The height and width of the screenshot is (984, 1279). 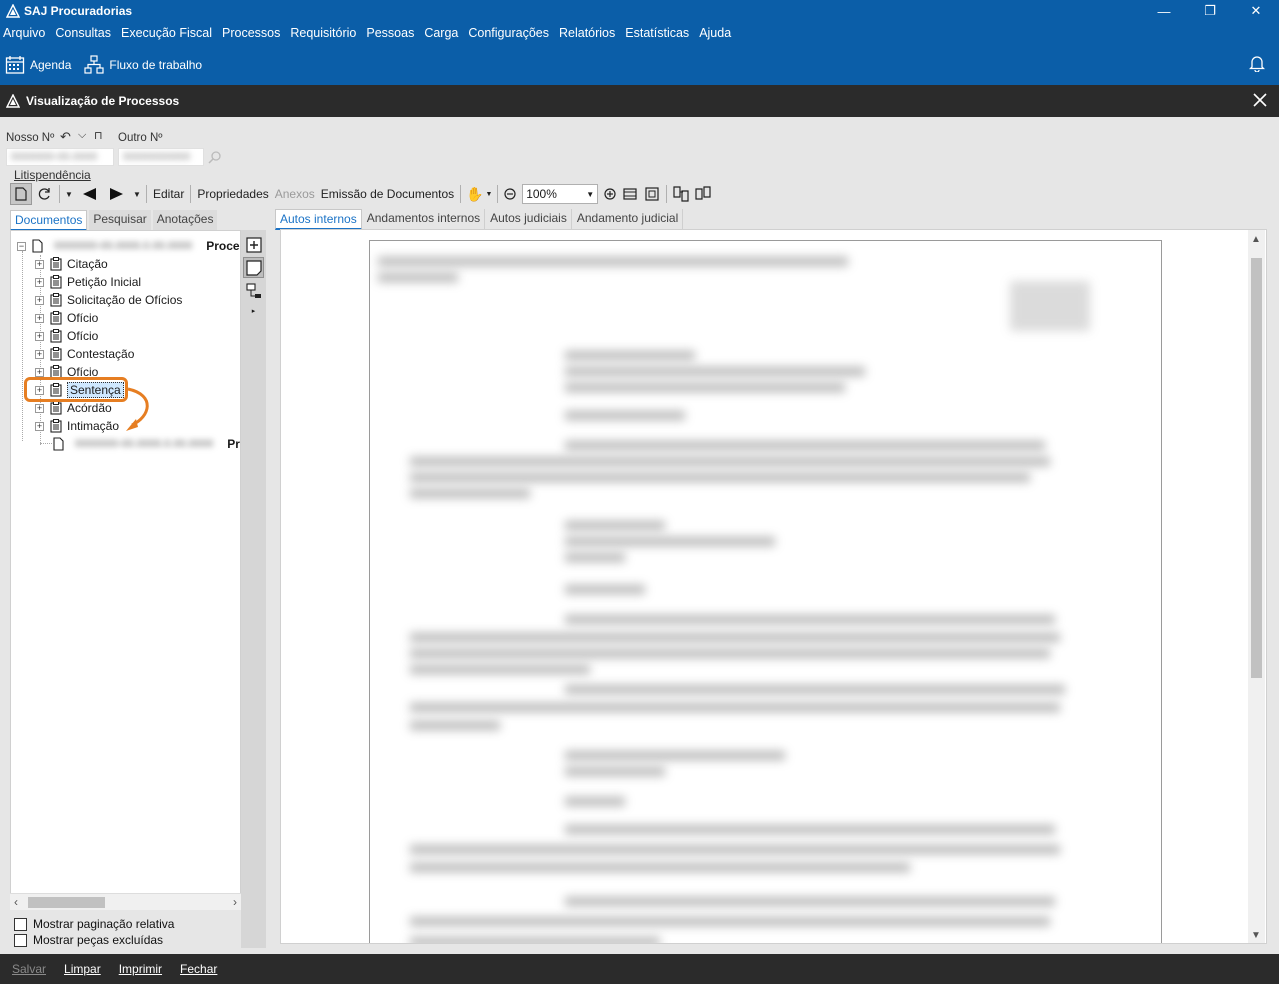 What do you see at coordinates (128, 246) in the screenshot?
I see `tree-root: − 0000000-00.0000.0.00.0000 Process` at bounding box center [128, 246].